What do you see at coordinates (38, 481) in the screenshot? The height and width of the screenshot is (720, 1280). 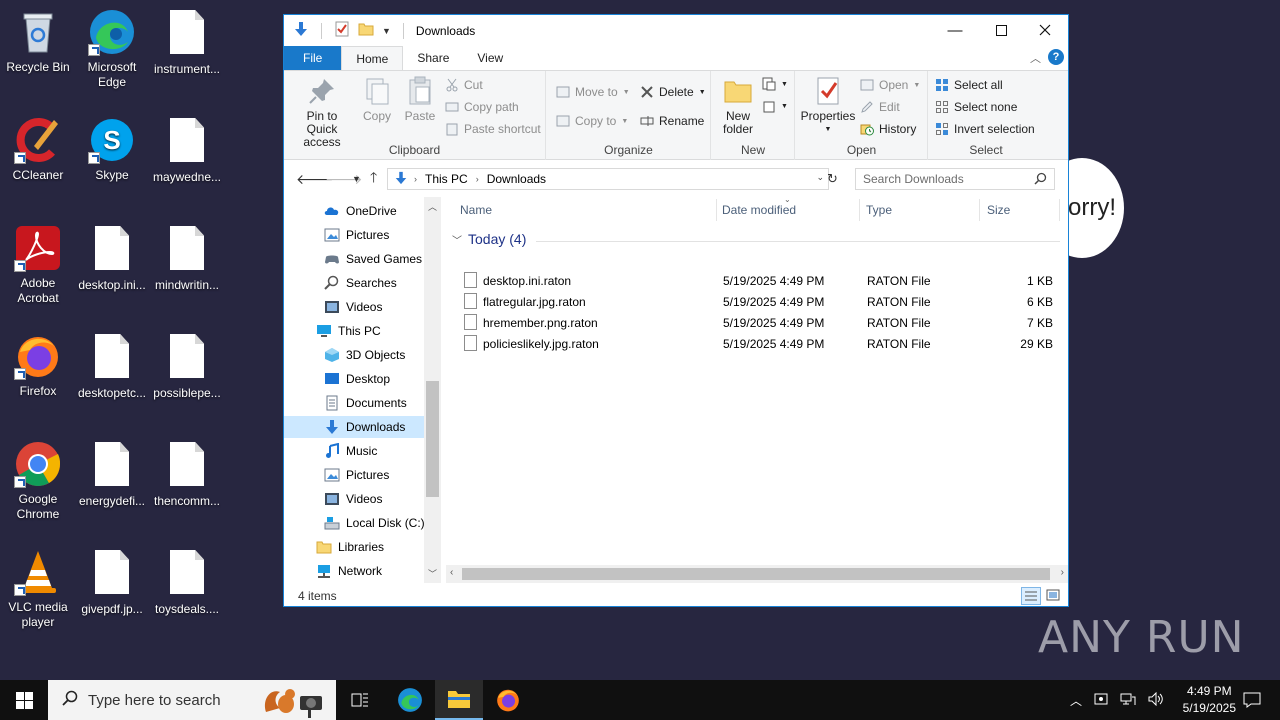 I see `desktop-icon-google-chrome: Google Chrome` at bounding box center [38, 481].